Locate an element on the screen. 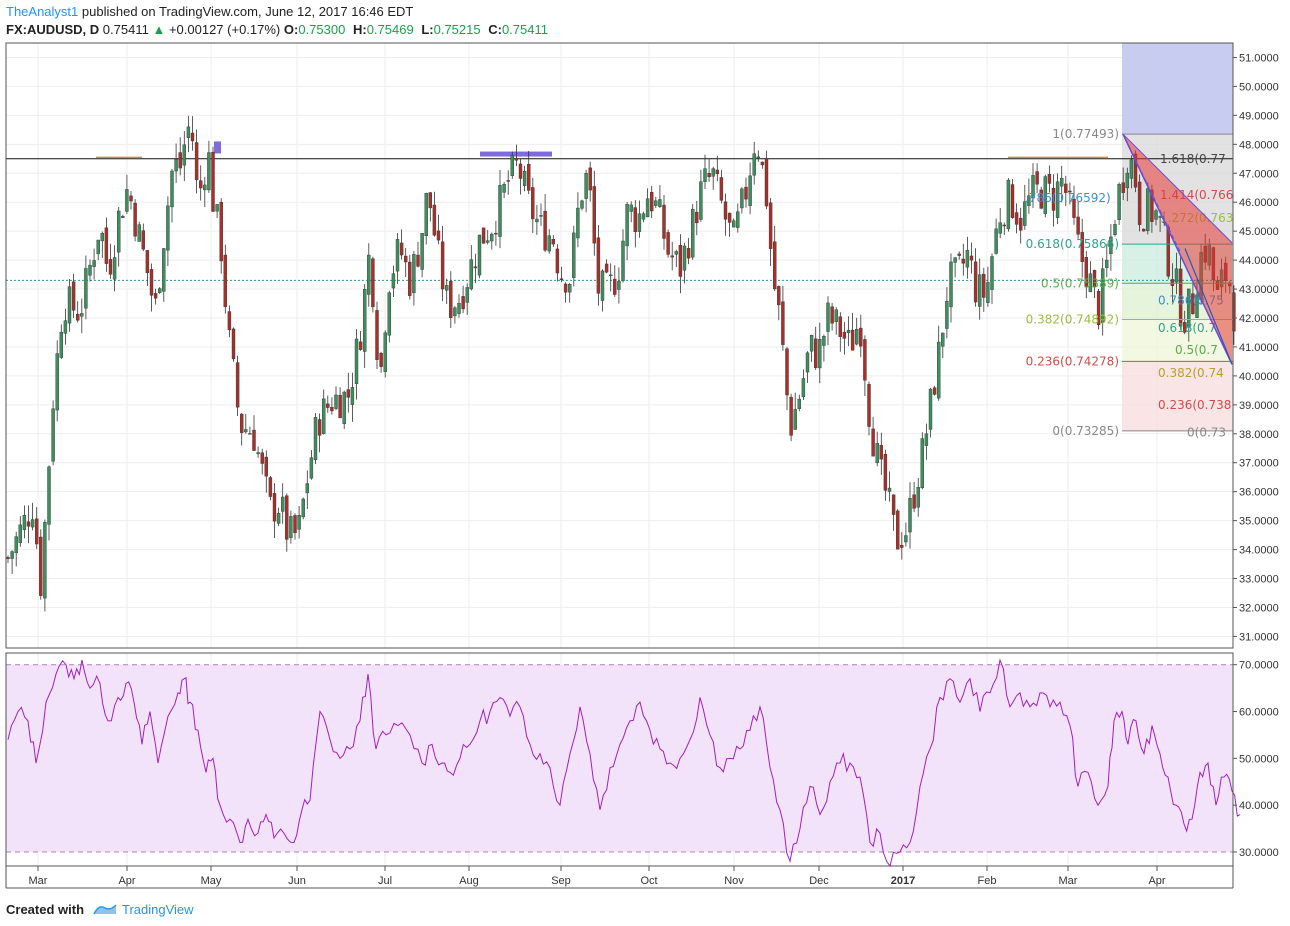 The width and height of the screenshot is (1290, 926). rsi-tick-label: 50.0000 is located at coordinates (1259, 759).